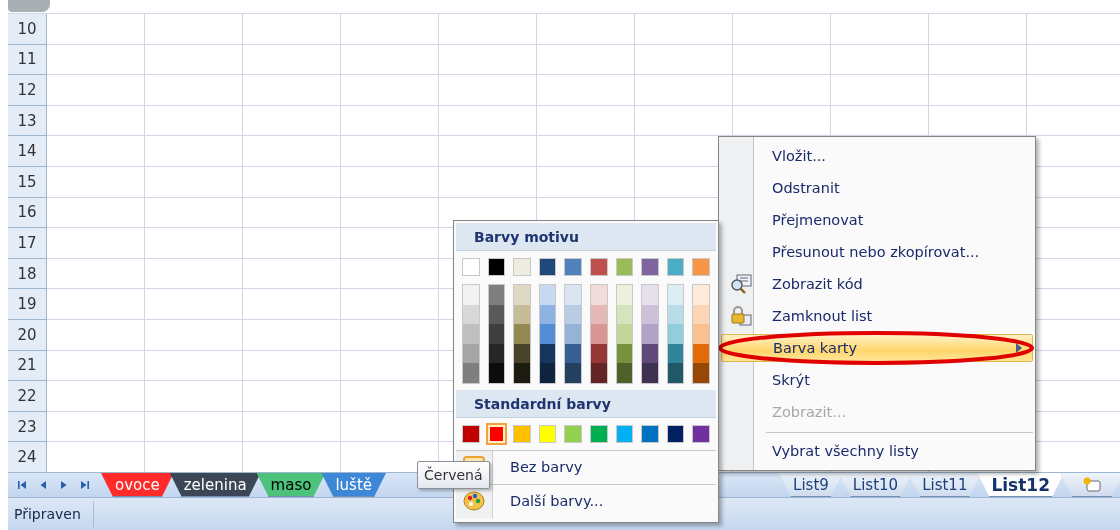  Describe the element at coordinates (27, 427) in the screenshot. I see `row-header: 23` at that location.